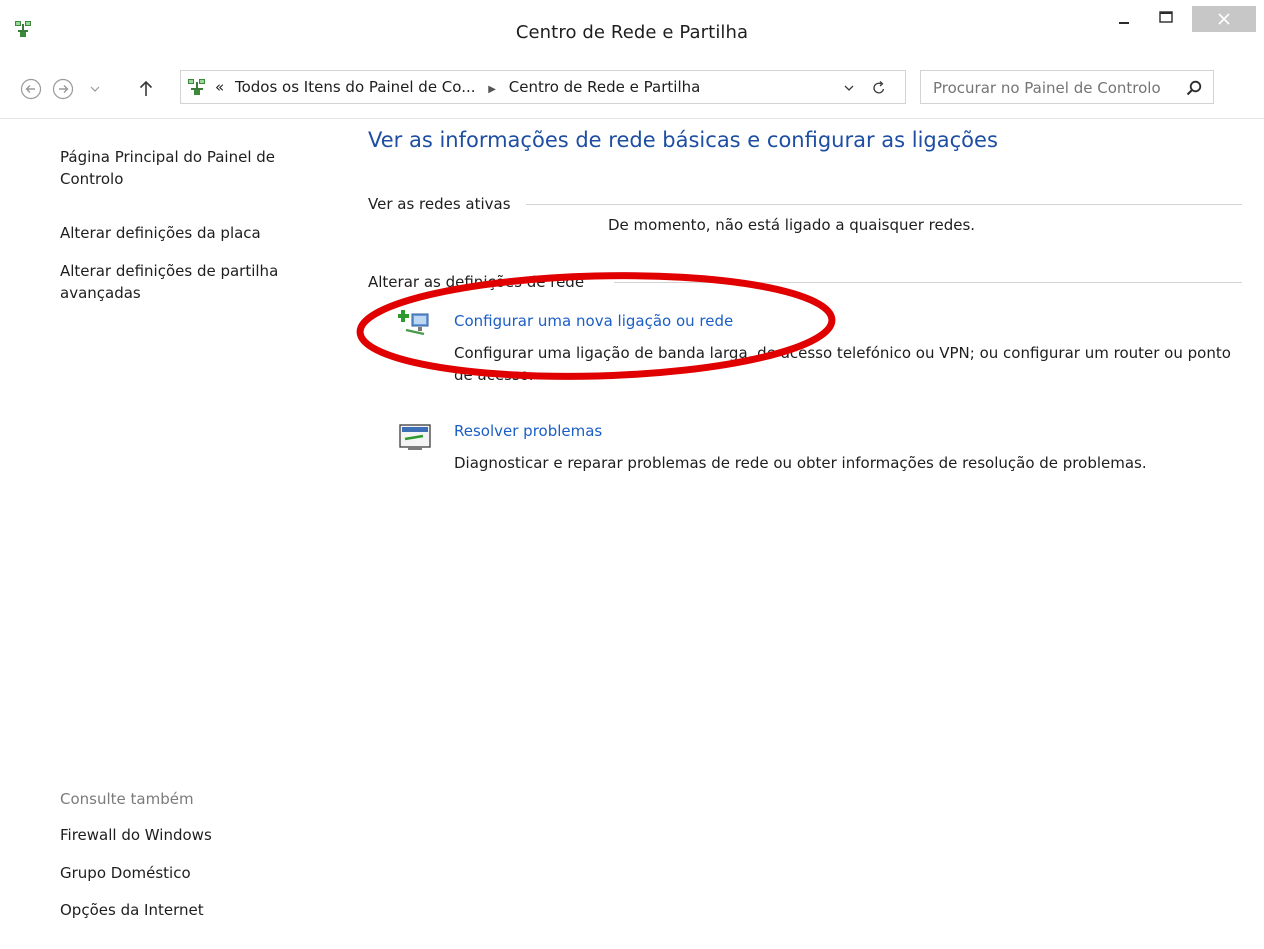 Image resolution: width=1264 pixels, height=949 pixels. I want to click on setup-new-connection-link: Configurar uma nova ligação ou rede, so click(593, 321).